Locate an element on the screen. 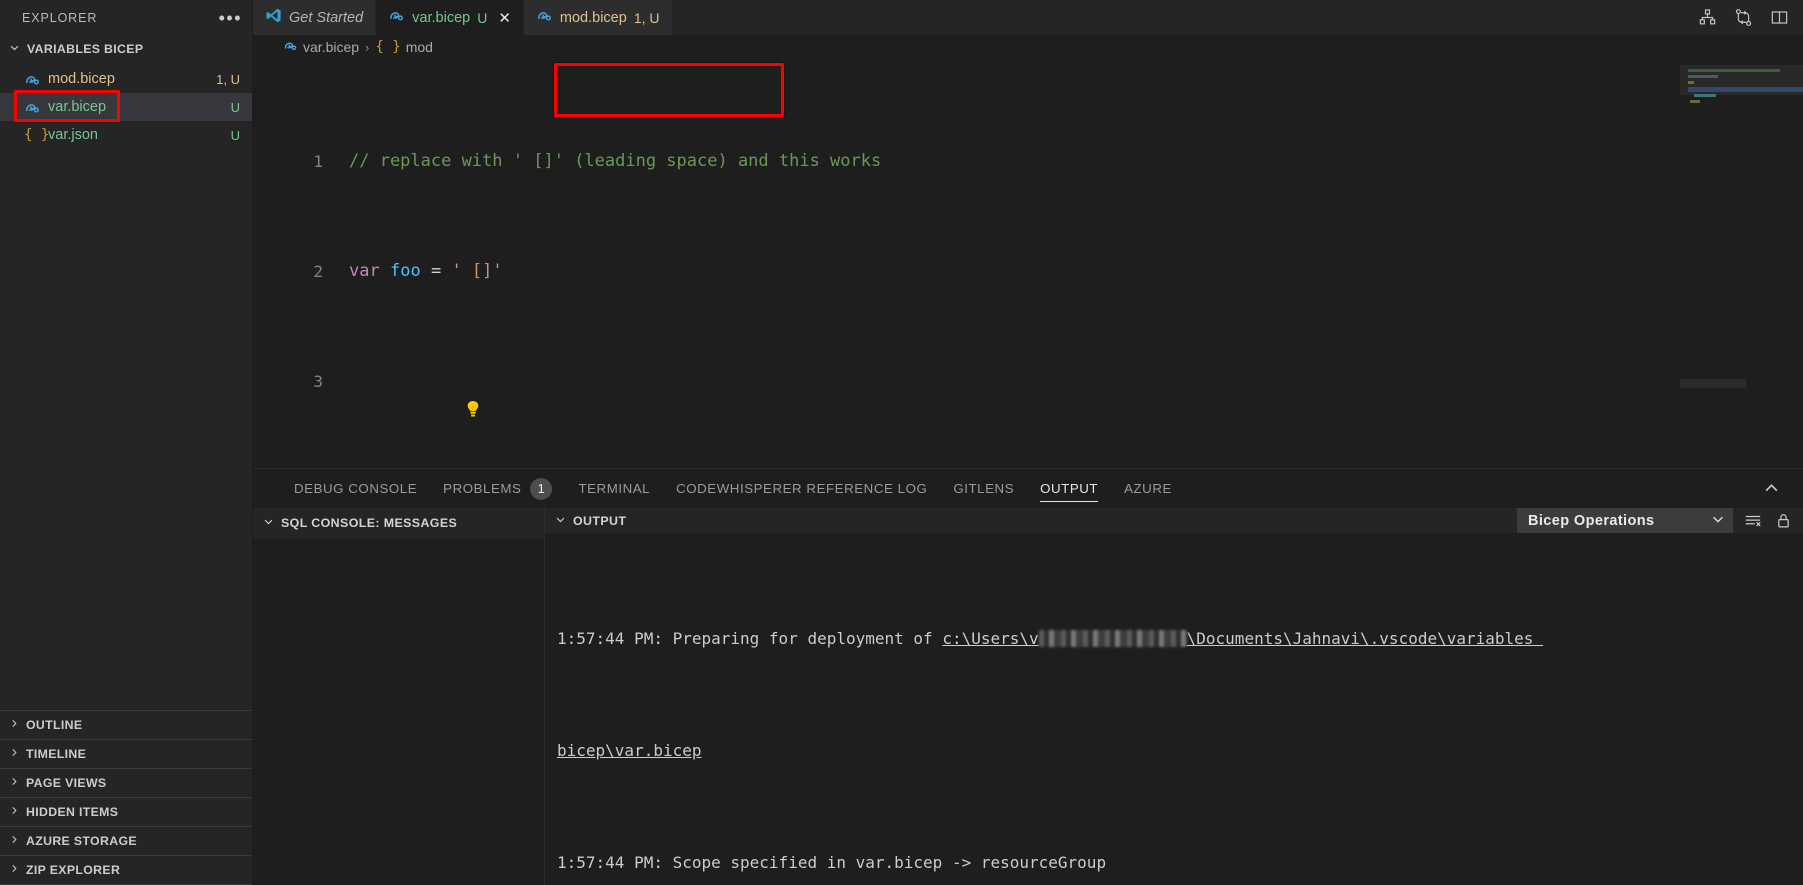 The height and width of the screenshot is (885, 1803). sql-console-header: SQL CONSOLE: MESSAGES is located at coordinates (398, 523).